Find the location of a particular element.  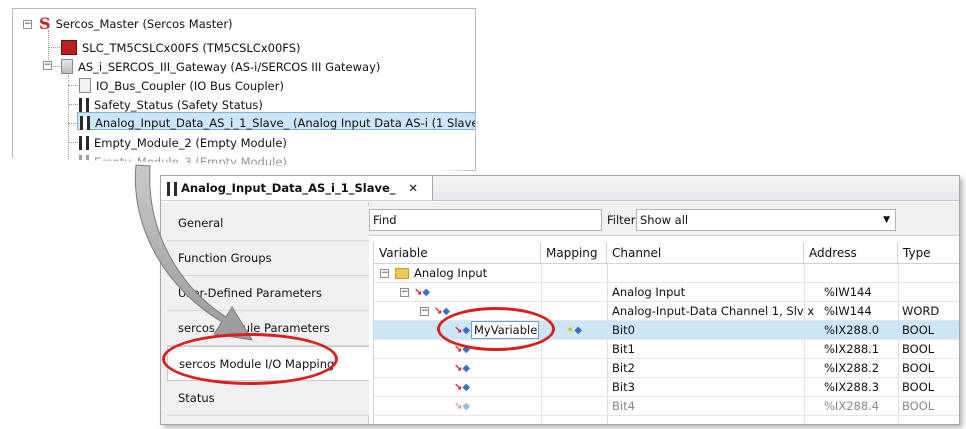

highlight-ellipse-io-mapping-tab is located at coordinates (250, 359).